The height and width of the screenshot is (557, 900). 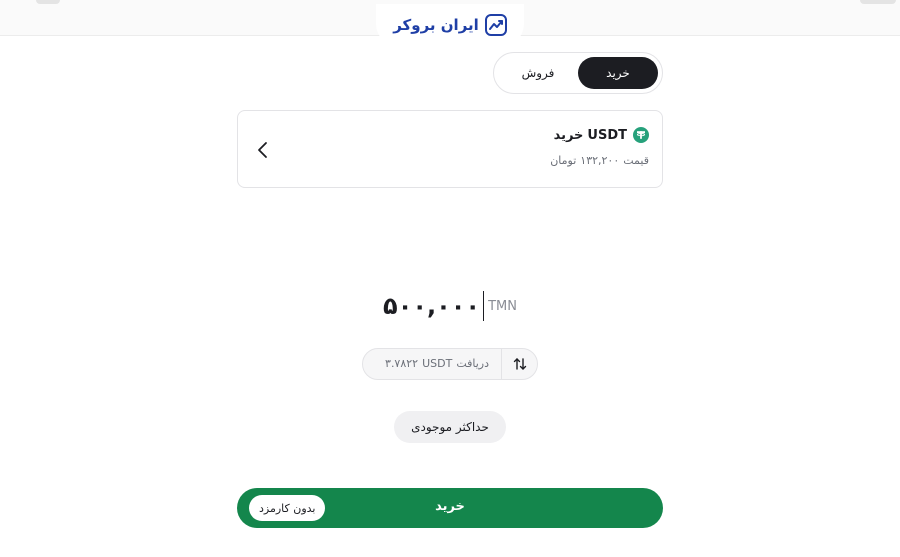 I want to click on tether-icon, so click(x=641, y=135).